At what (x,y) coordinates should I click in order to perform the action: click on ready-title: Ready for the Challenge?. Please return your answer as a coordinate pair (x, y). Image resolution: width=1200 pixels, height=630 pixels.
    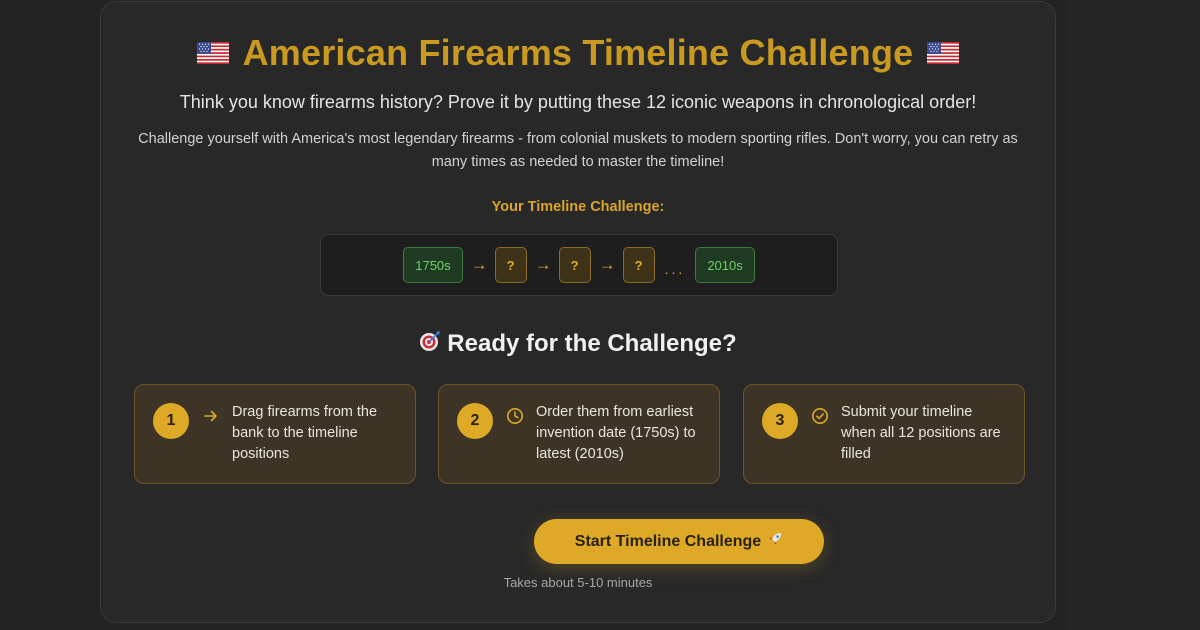
    Looking at the image, I should click on (592, 343).